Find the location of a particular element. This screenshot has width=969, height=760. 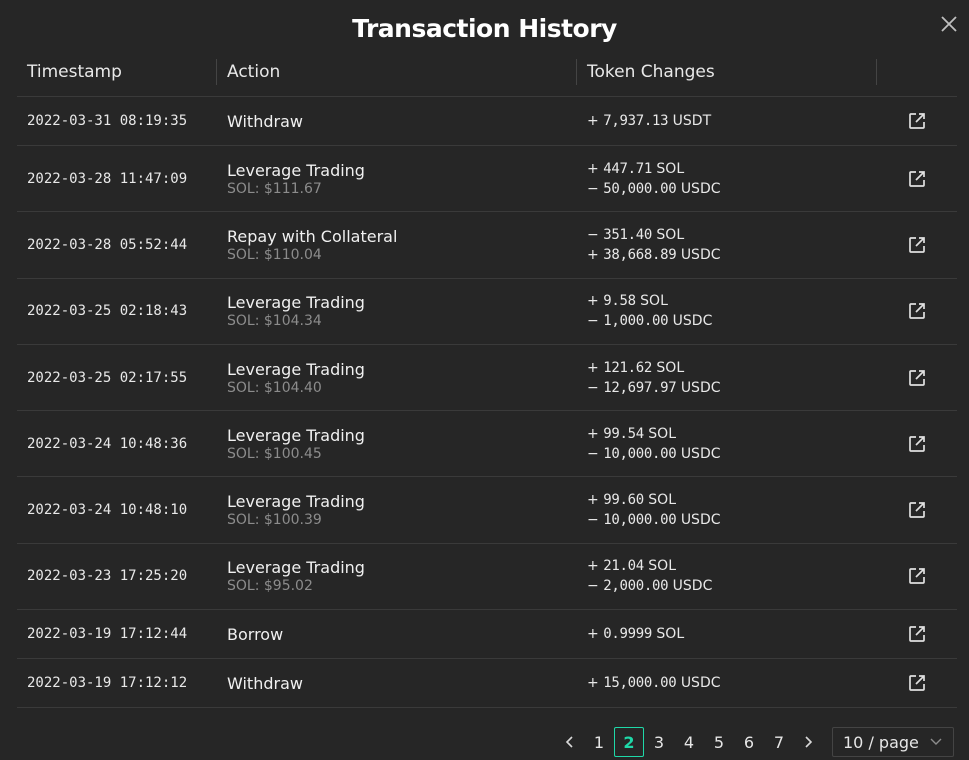

token-changes-cell: + 447.71 SOL − 50,000.00 USDC is located at coordinates (727, 179).